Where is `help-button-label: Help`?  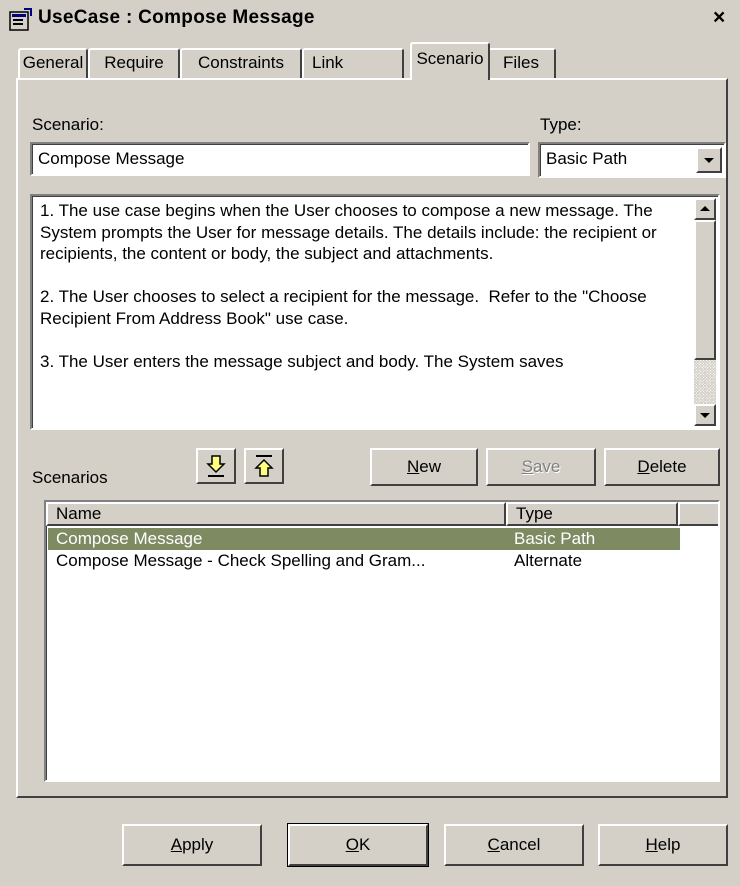 help-button-label: Help is located at coordinates (663, 844).